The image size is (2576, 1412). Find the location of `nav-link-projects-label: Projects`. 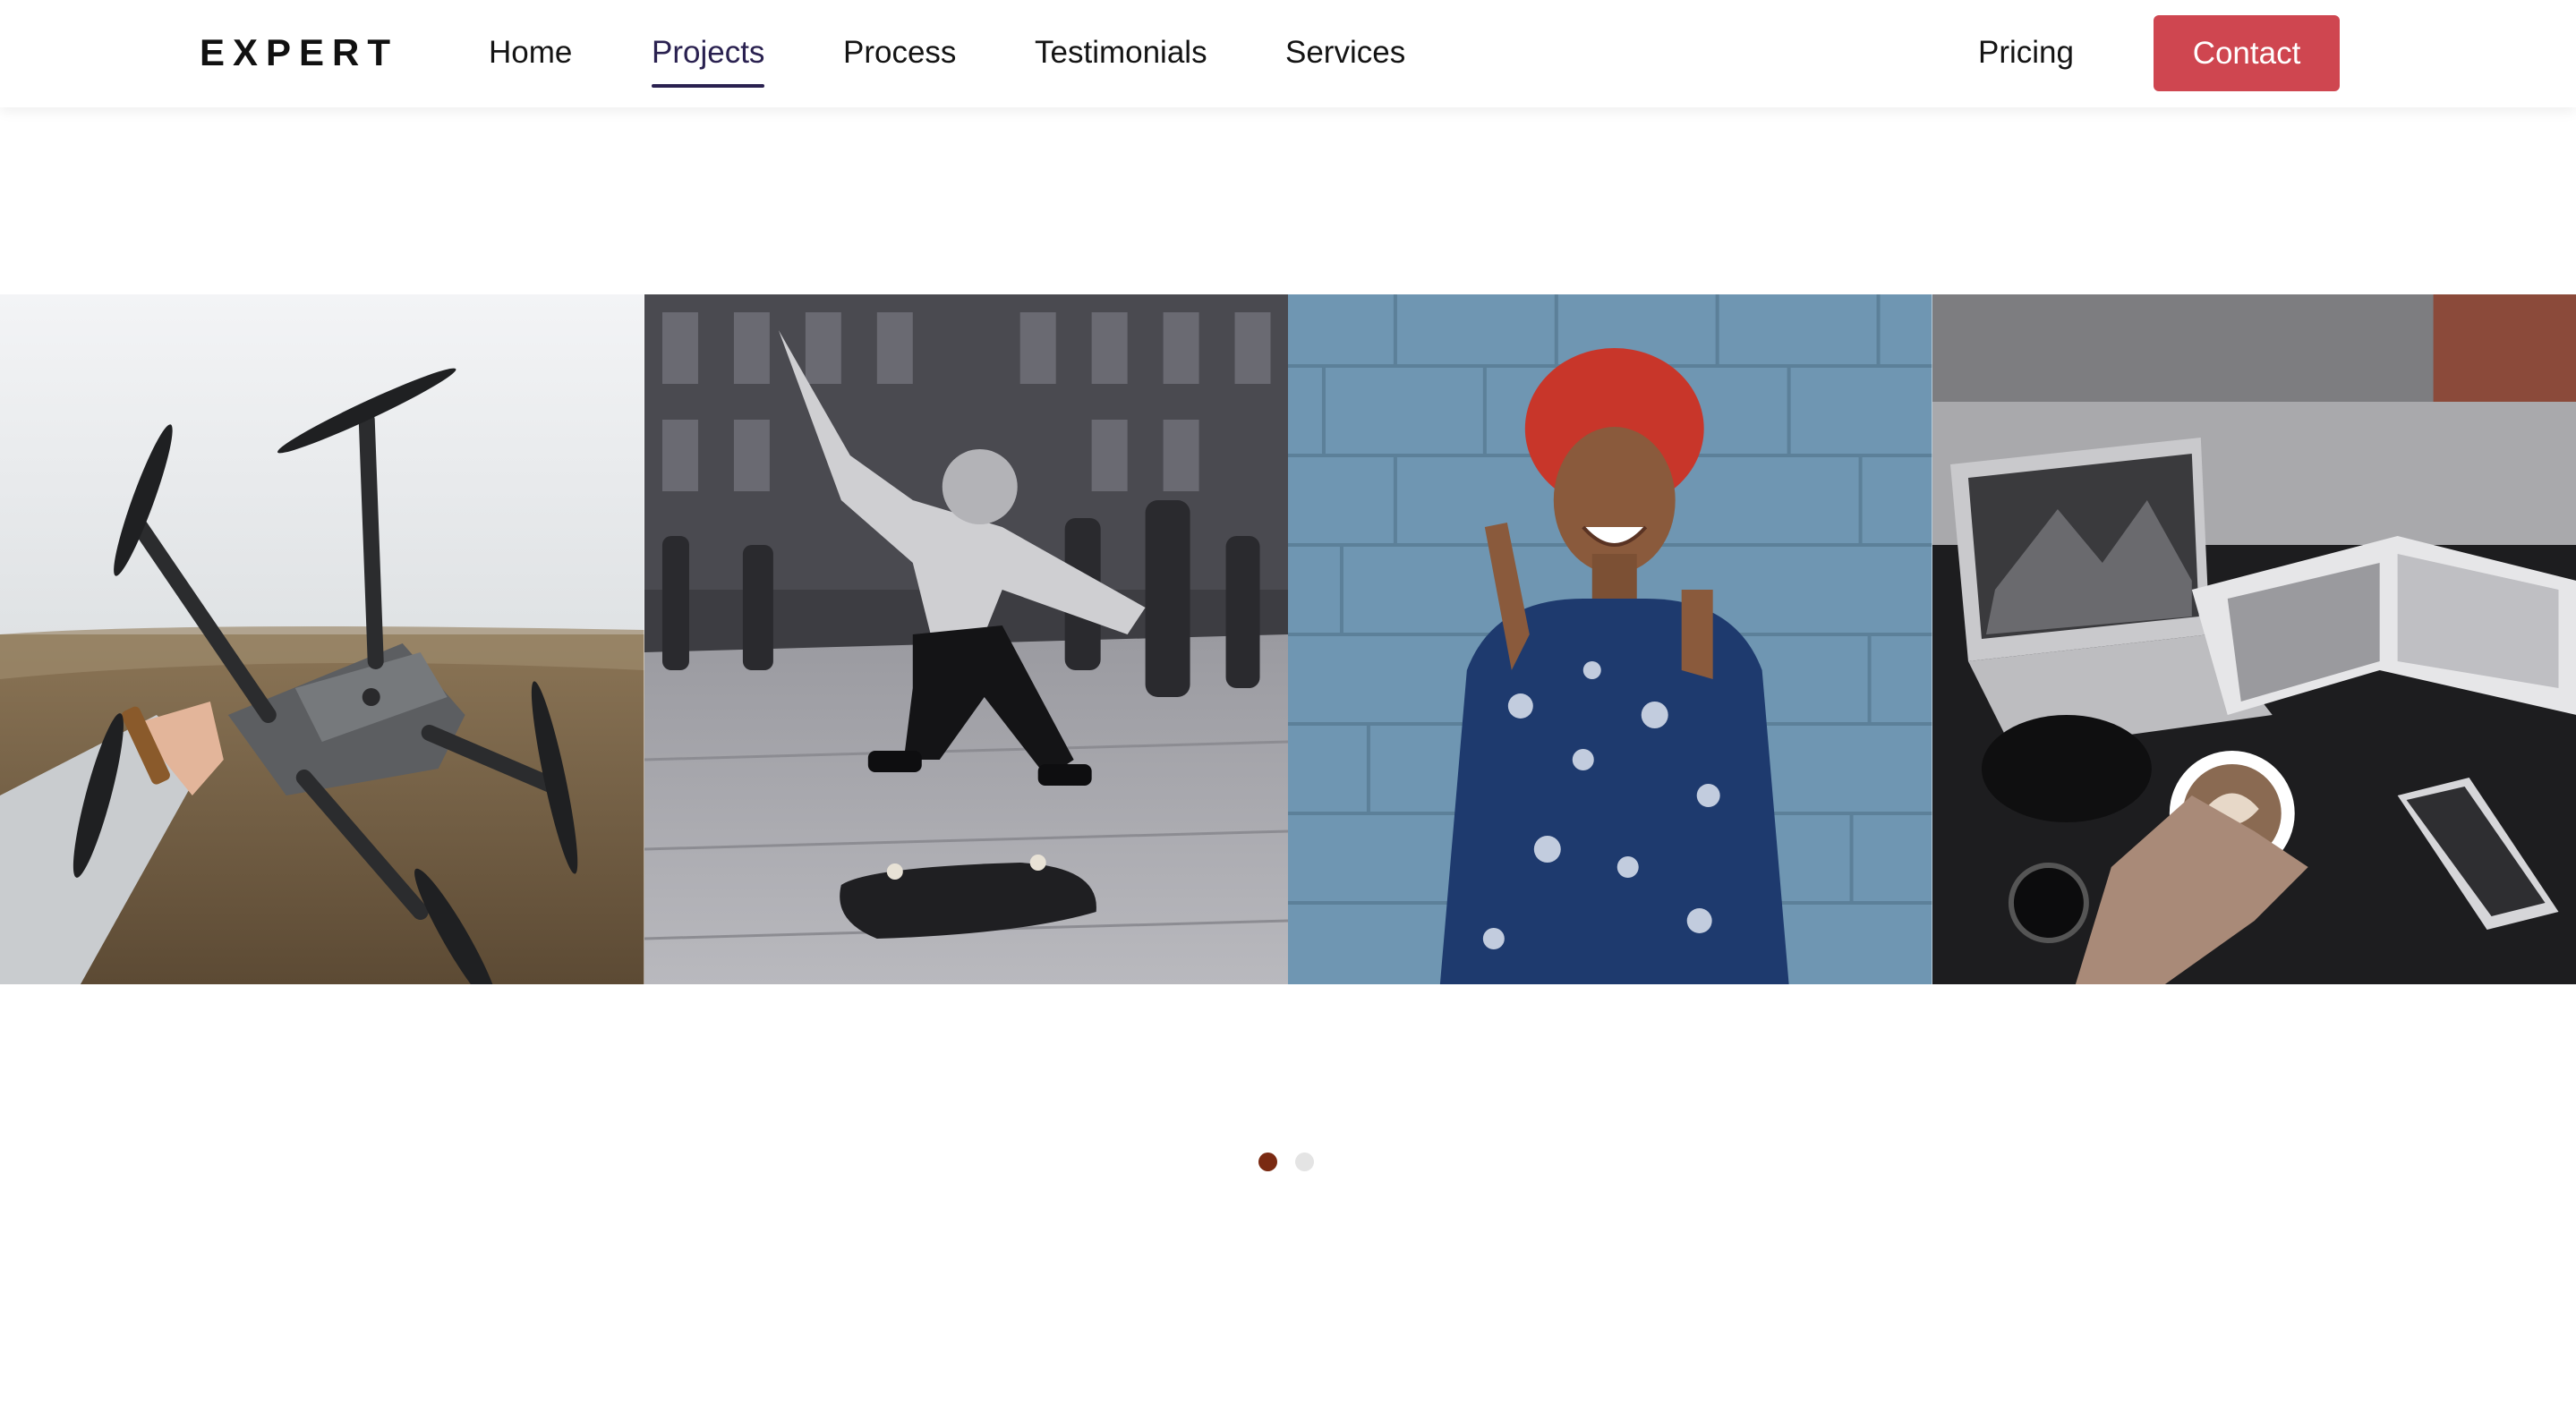

nav-link-projects-label: Projects is located at coordinates (708, 53).